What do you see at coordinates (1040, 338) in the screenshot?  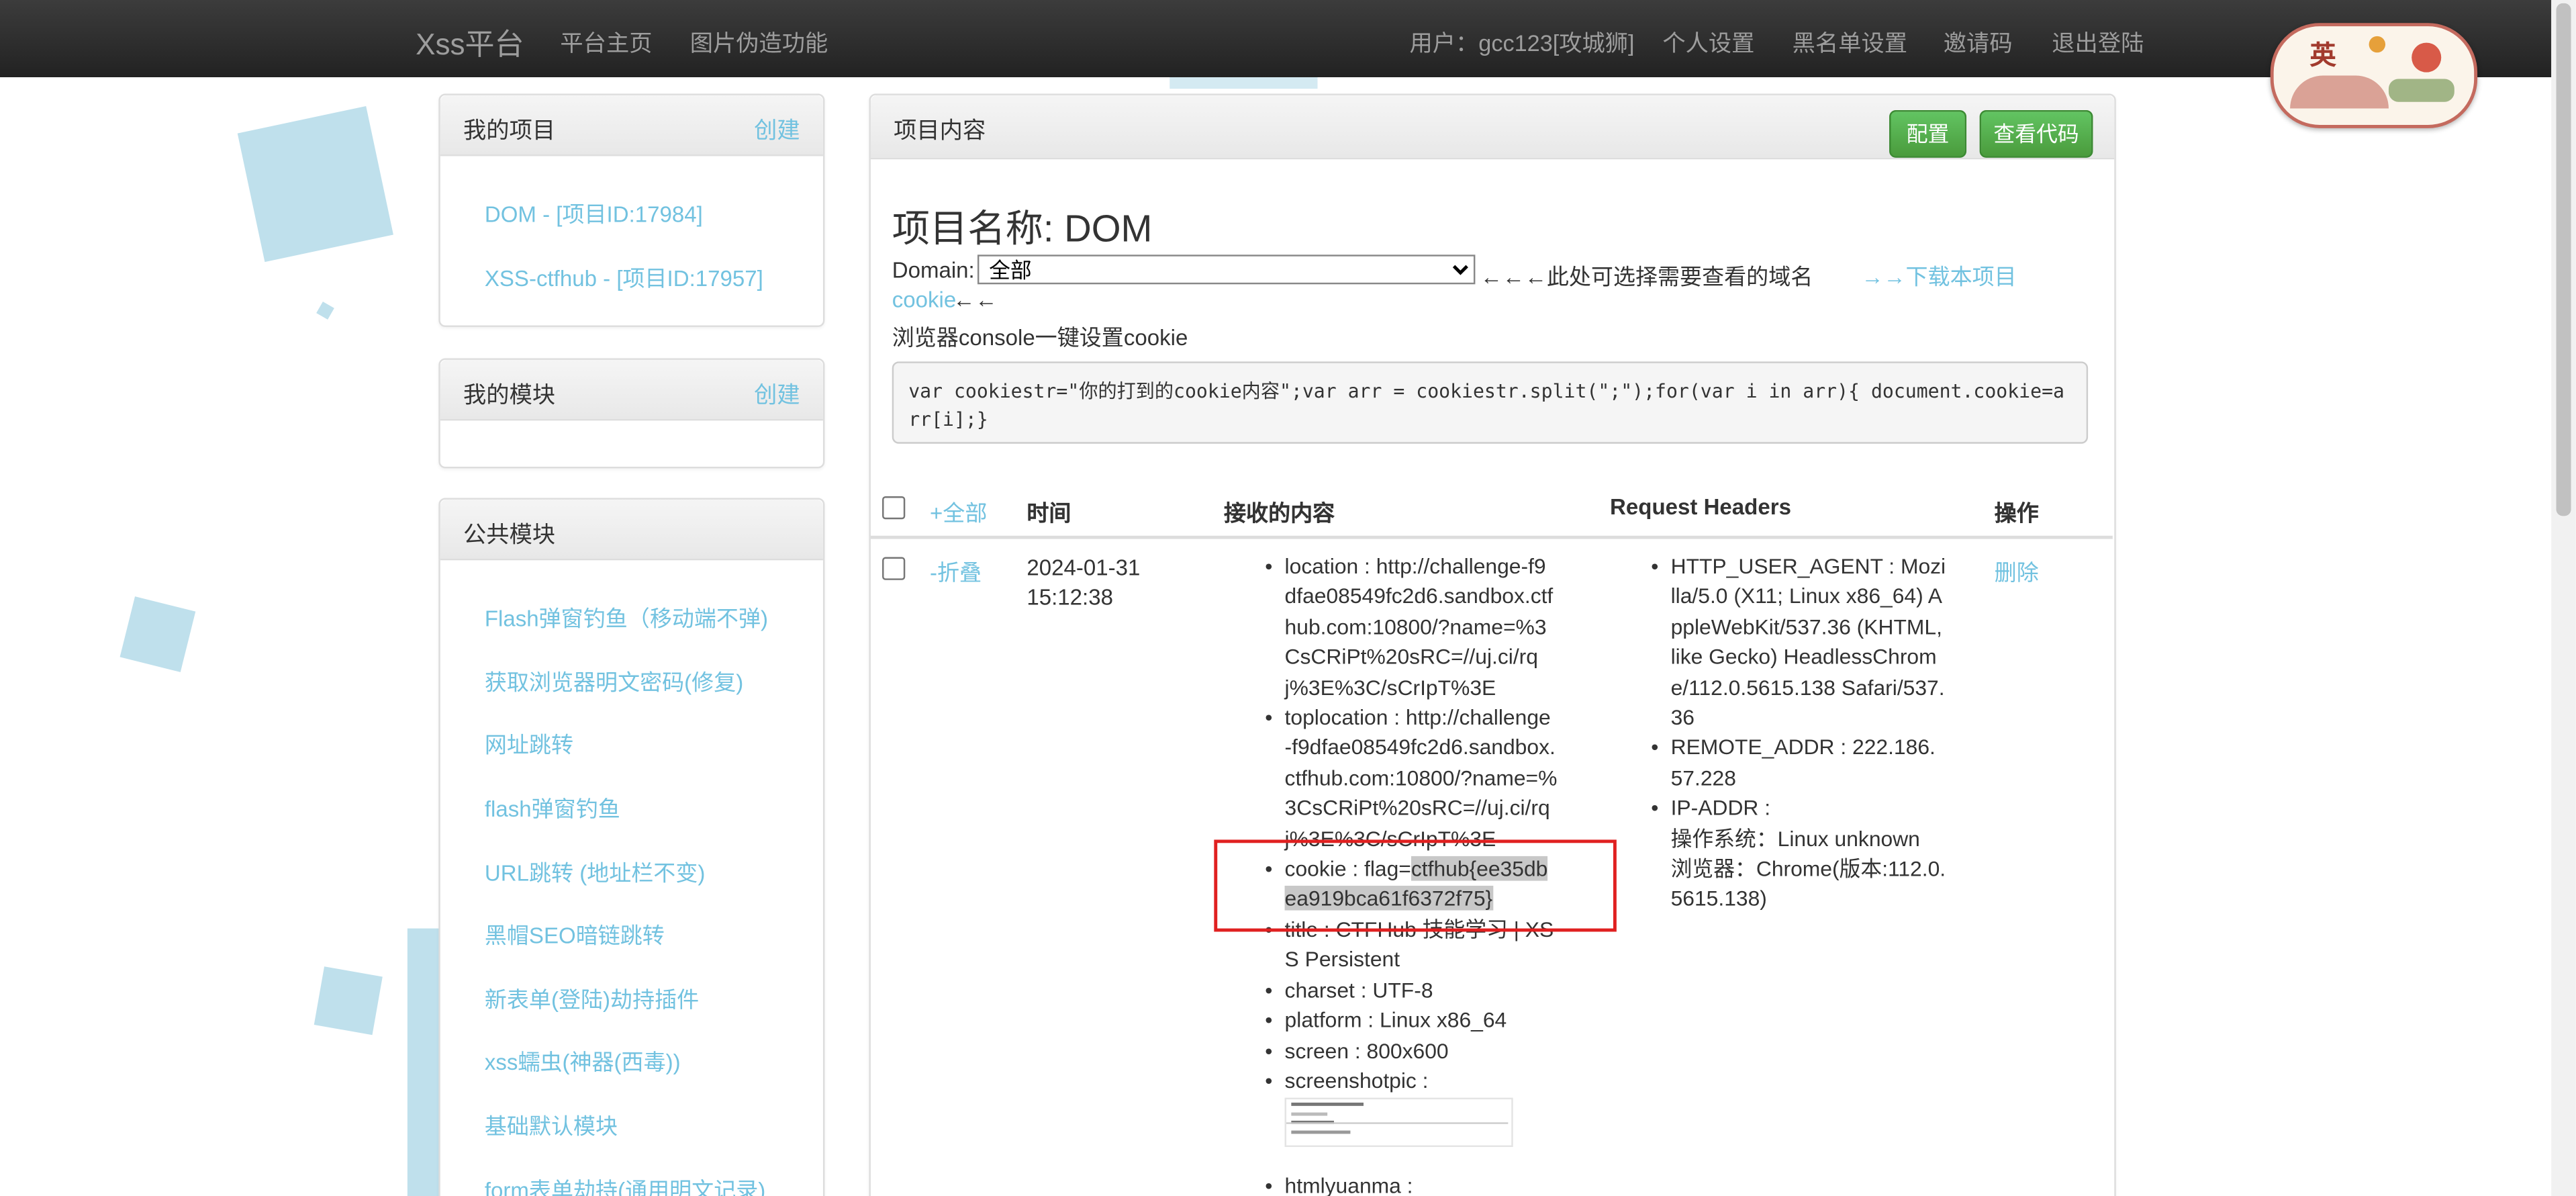 I see `console-label: 浏览器console一键设置cookie` at bounding box center [1040, 338].